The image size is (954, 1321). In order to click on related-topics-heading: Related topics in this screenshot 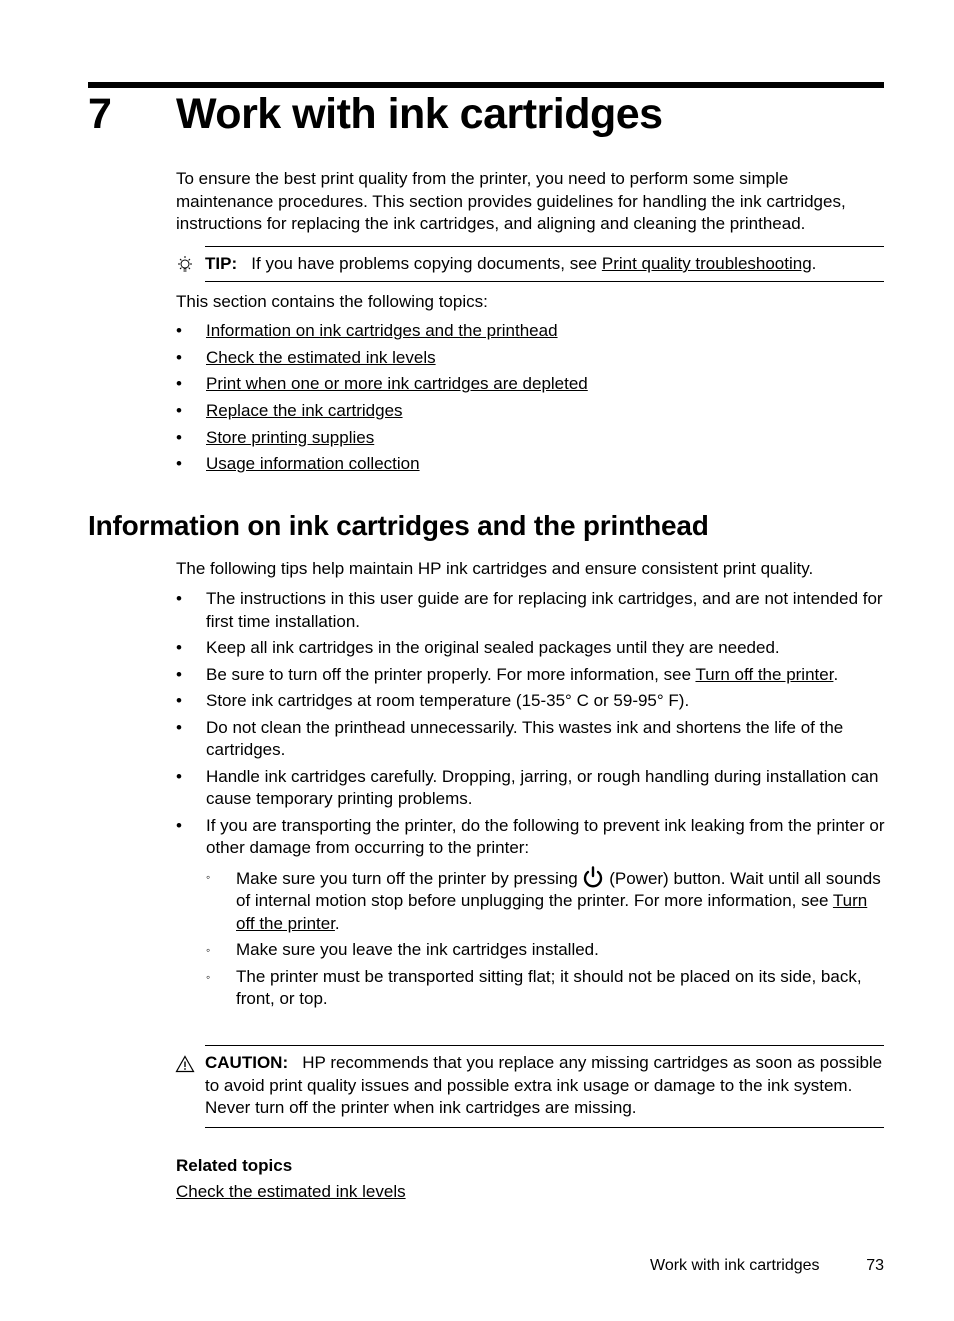, I will do `click(234, 1165)`.